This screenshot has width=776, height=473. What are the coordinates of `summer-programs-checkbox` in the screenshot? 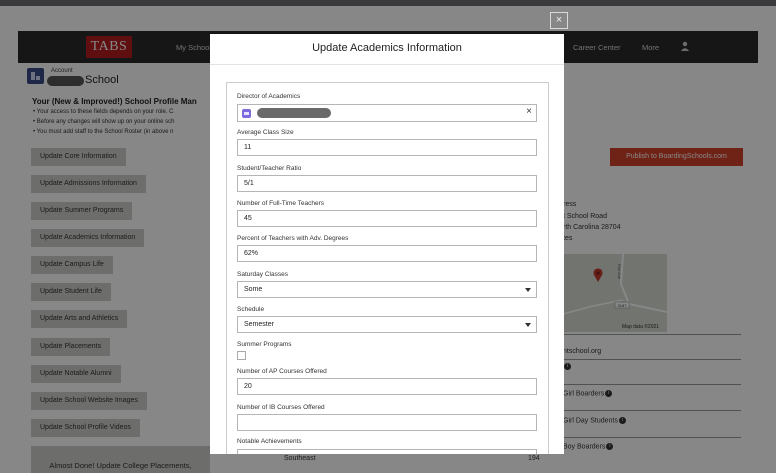 It's located at (241, 355).